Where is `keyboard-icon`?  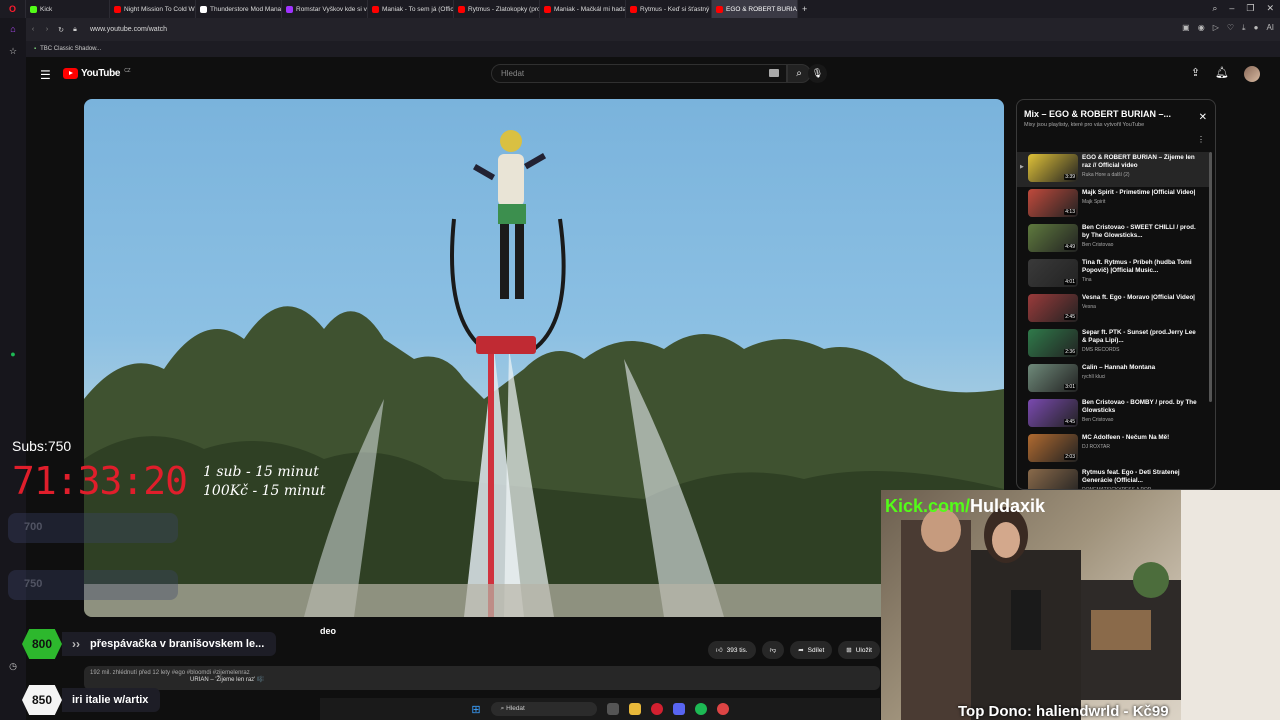
keyboard-icon is located at coordinates (774, 73).